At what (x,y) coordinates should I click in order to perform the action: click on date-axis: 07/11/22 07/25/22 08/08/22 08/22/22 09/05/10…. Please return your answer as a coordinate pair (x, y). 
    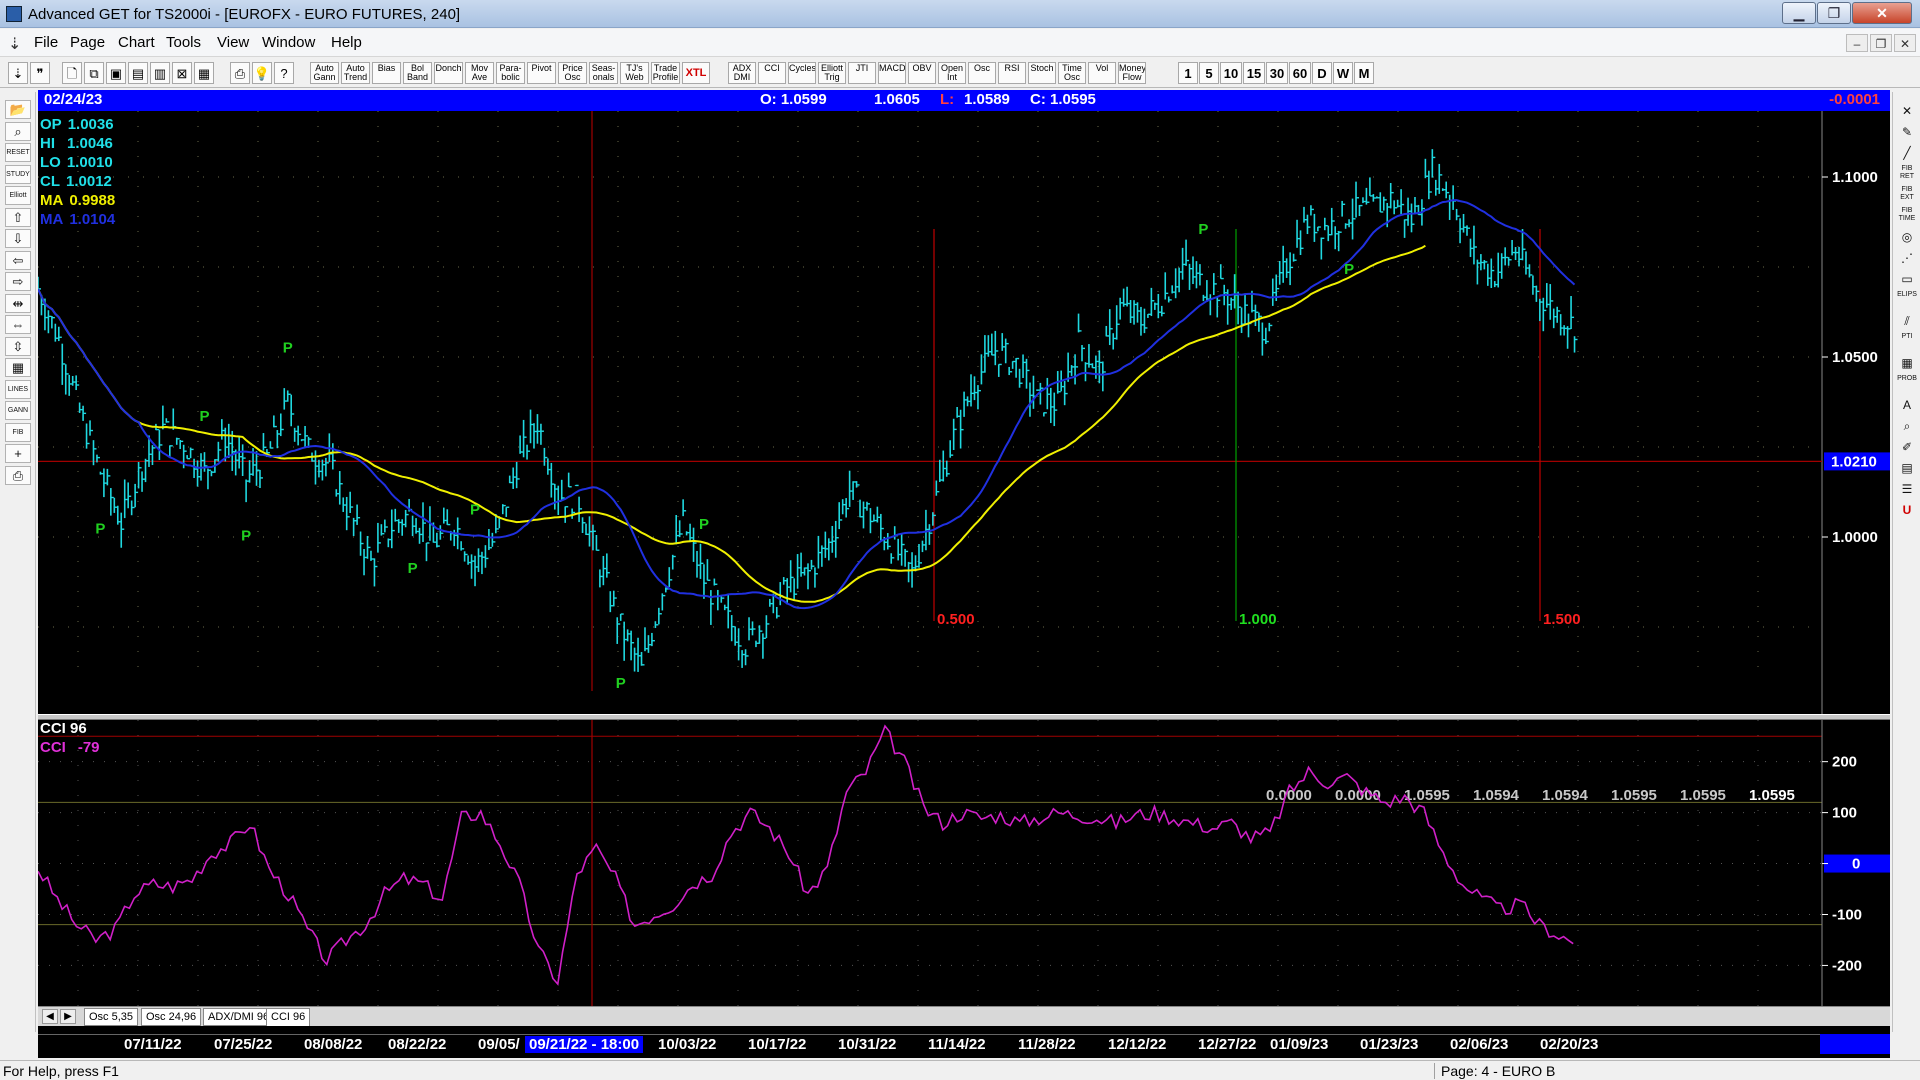
    Looking at the image, I should click on (964, 1044).